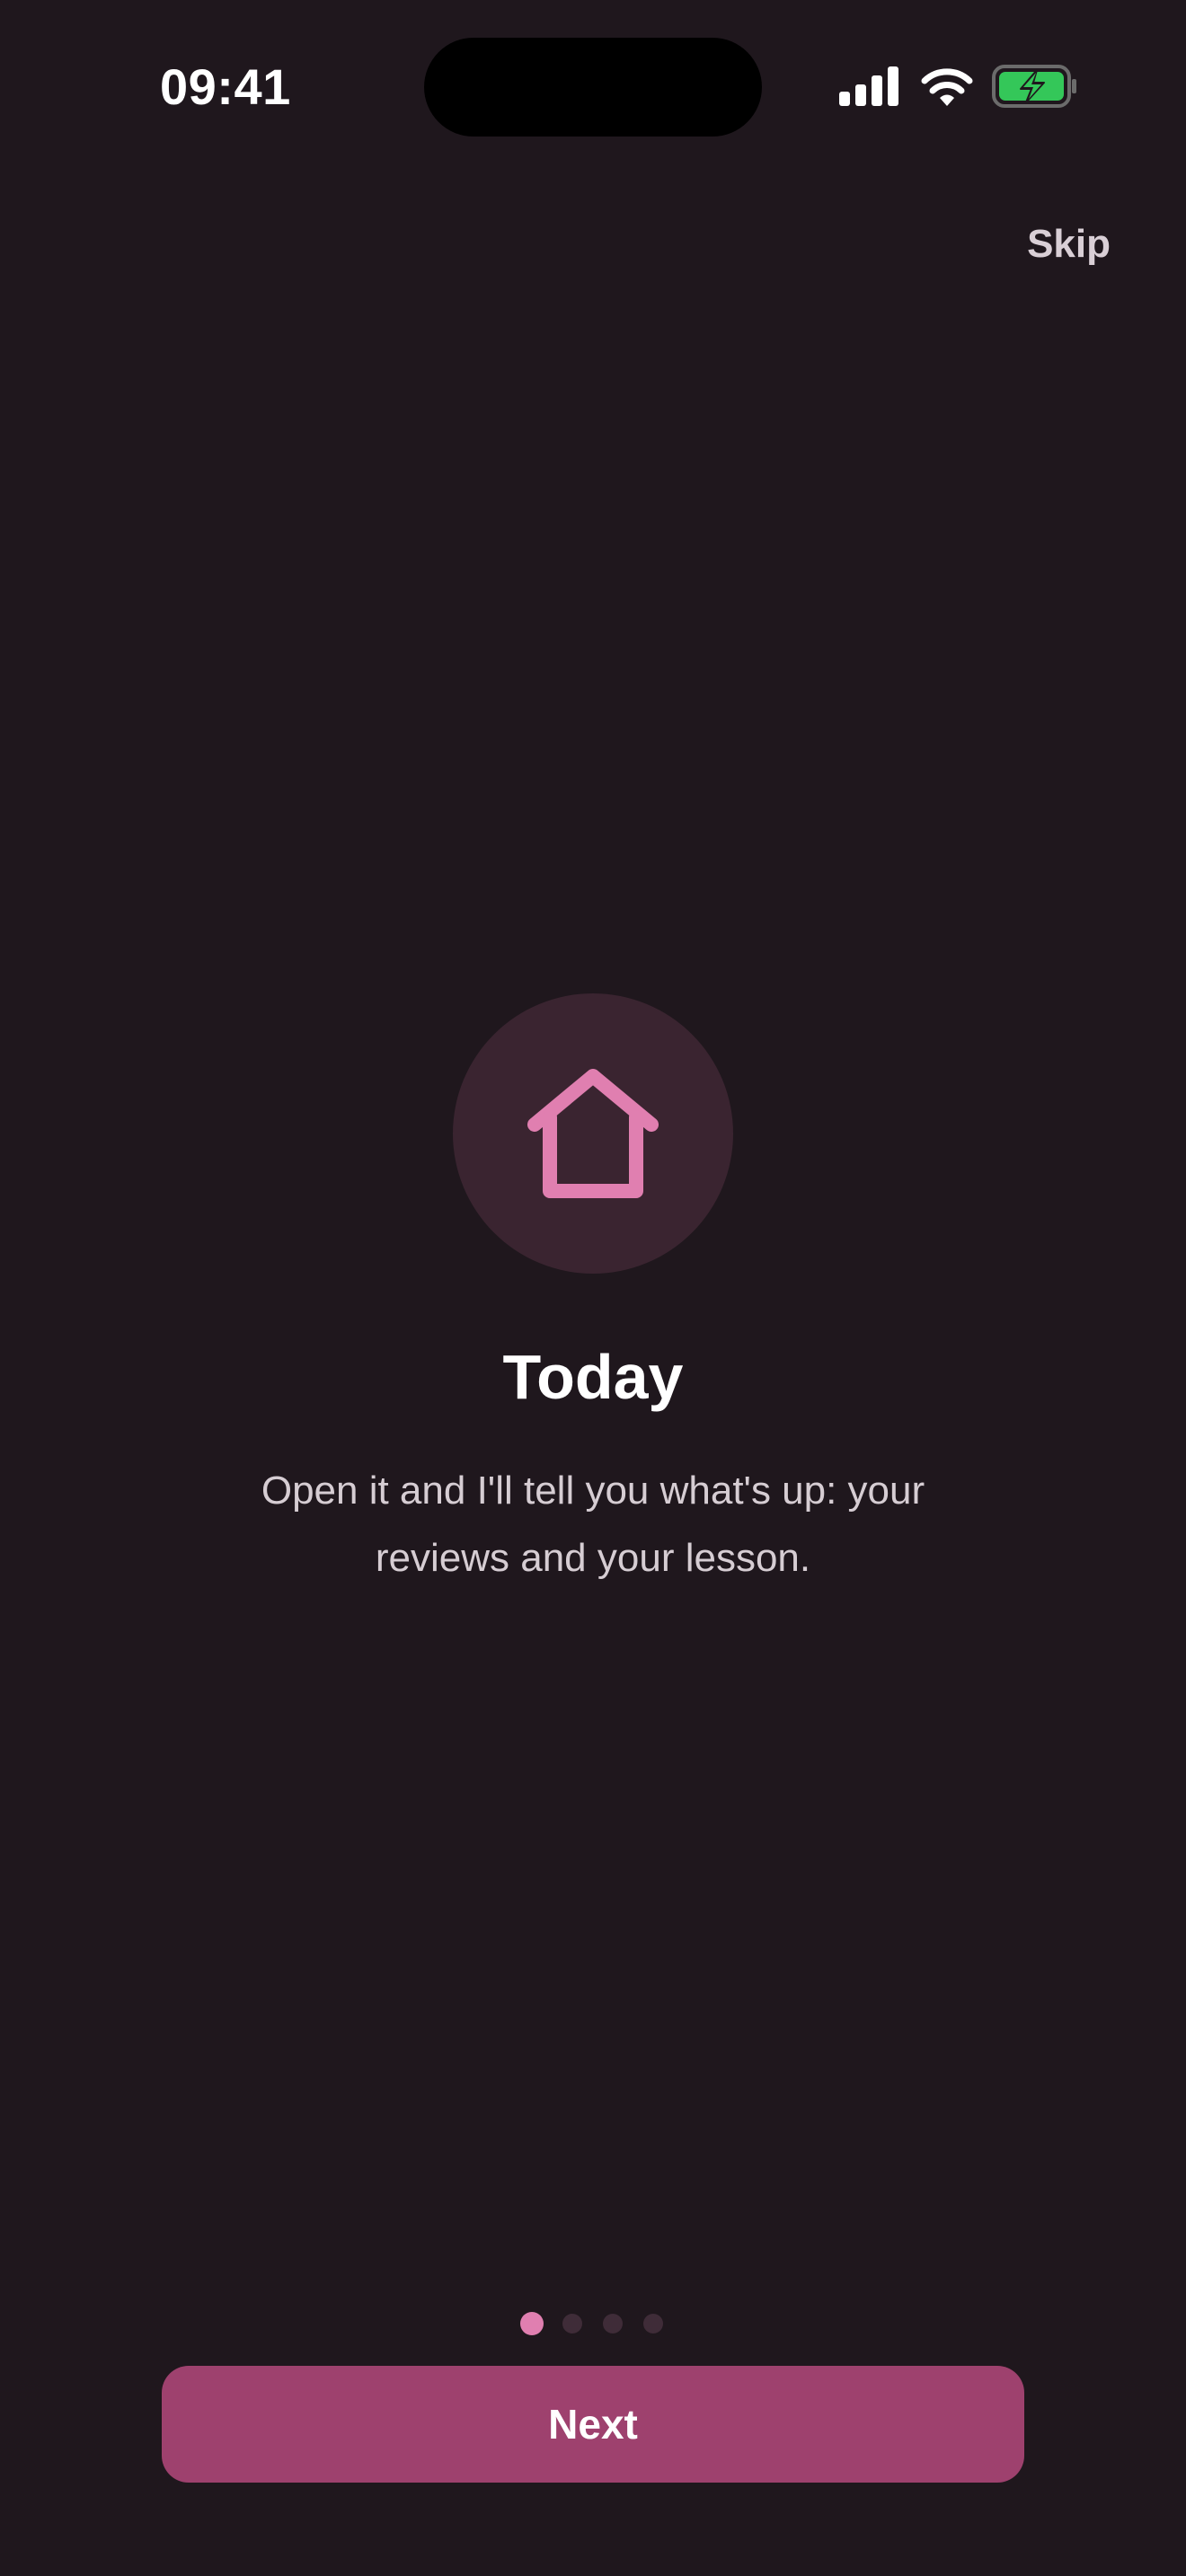 The height and width of the screenshot is (2576, 1186). I want to click on skip-button: Skip, so click(1069, 244).